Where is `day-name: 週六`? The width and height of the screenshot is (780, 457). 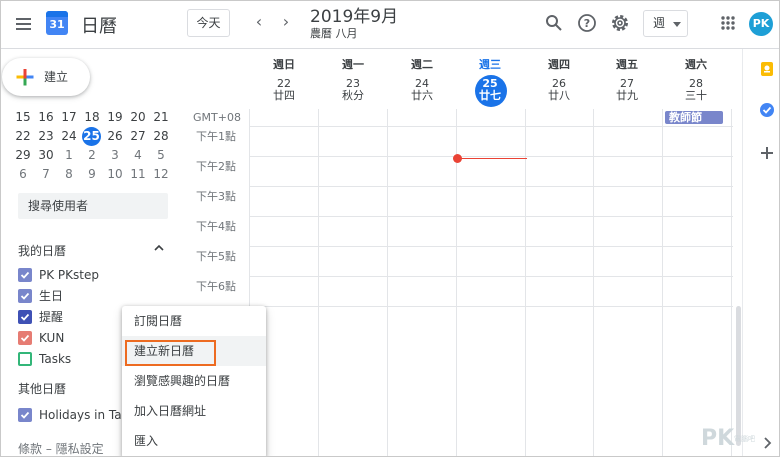
day-name: 週六 is located at coordinates (696, 64).